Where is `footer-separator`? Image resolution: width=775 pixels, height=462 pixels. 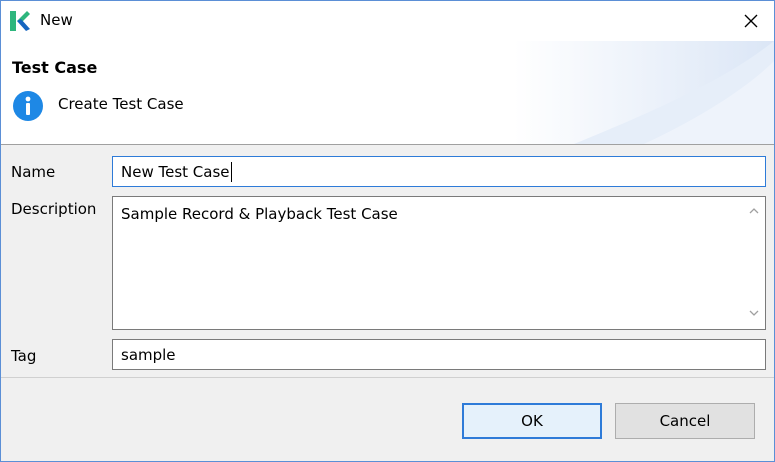
footer-separator is located at coordinates (387, 377).